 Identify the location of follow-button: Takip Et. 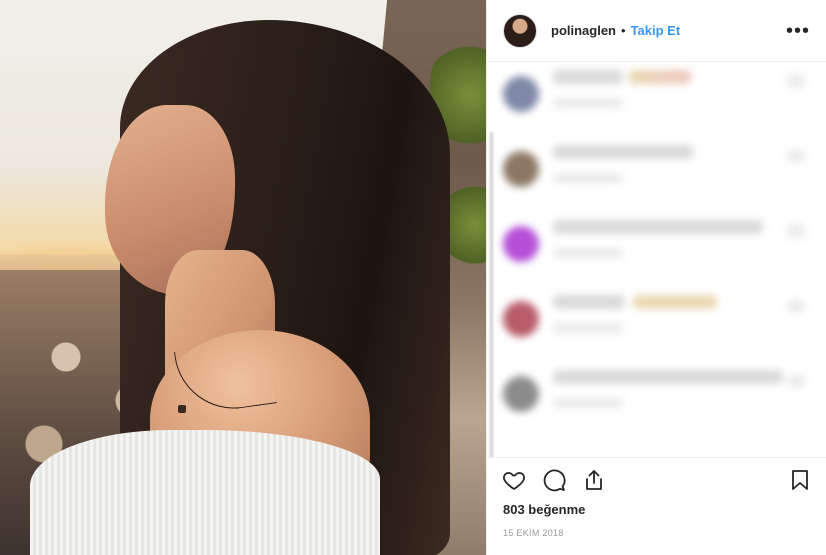
(656, 30).